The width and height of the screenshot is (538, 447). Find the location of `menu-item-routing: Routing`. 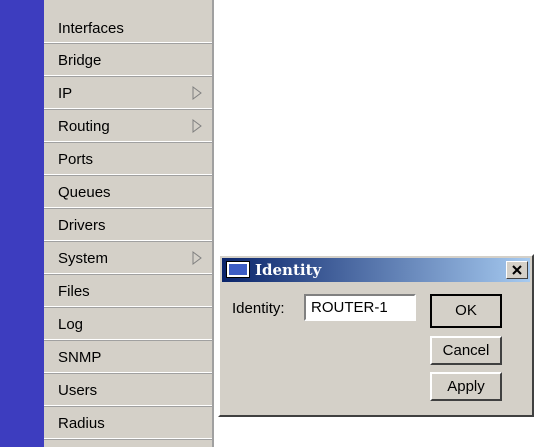

menu-item-routing: Routing is located at coordinates (128, 126).